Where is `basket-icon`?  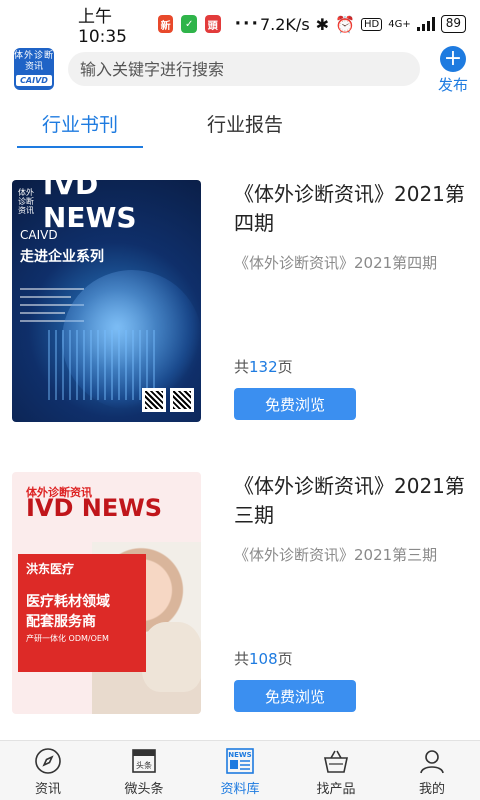 basket-icon is located at coordinates (336, 761).